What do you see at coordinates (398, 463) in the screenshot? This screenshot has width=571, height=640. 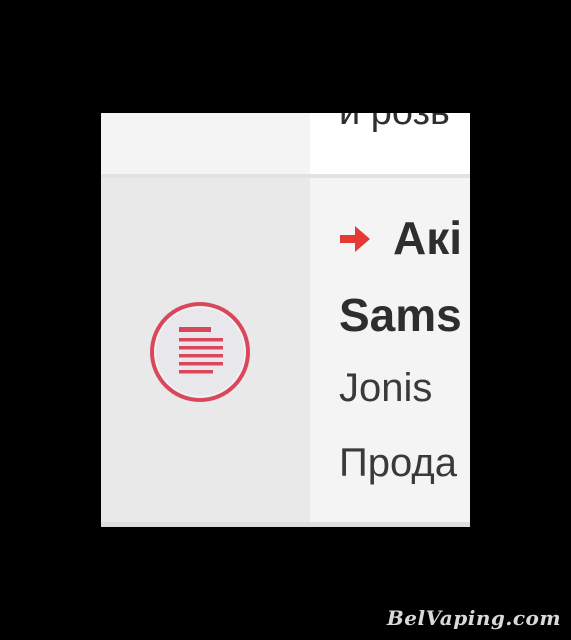 I see `thread-forum: Прода` at bounding box center [398, 463].